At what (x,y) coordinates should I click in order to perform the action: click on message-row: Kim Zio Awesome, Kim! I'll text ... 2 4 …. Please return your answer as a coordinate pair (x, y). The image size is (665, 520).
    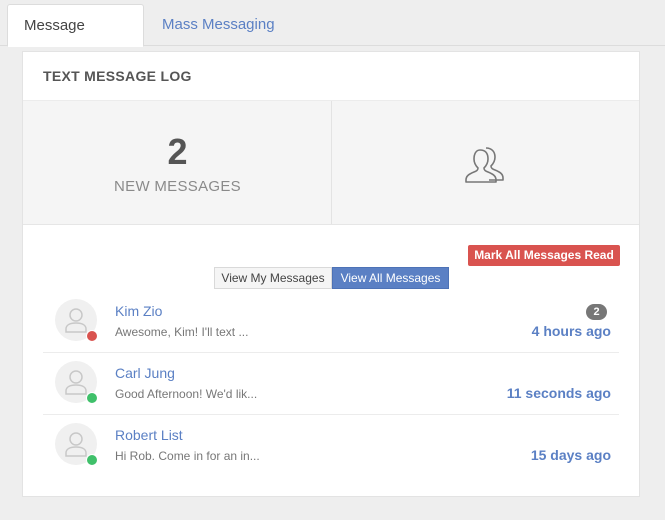
    Looking at the image, I should click on (331, 322).